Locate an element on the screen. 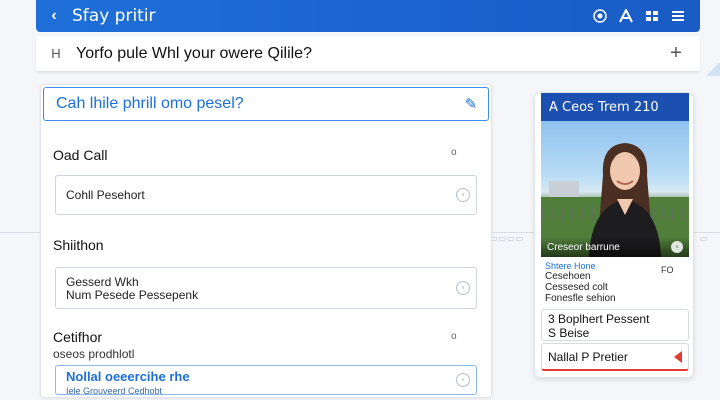 Image resolution: width=720 pixels, height=400 pixels. section-3-clear-icon: ◦ is located at coordinates (463, 380).